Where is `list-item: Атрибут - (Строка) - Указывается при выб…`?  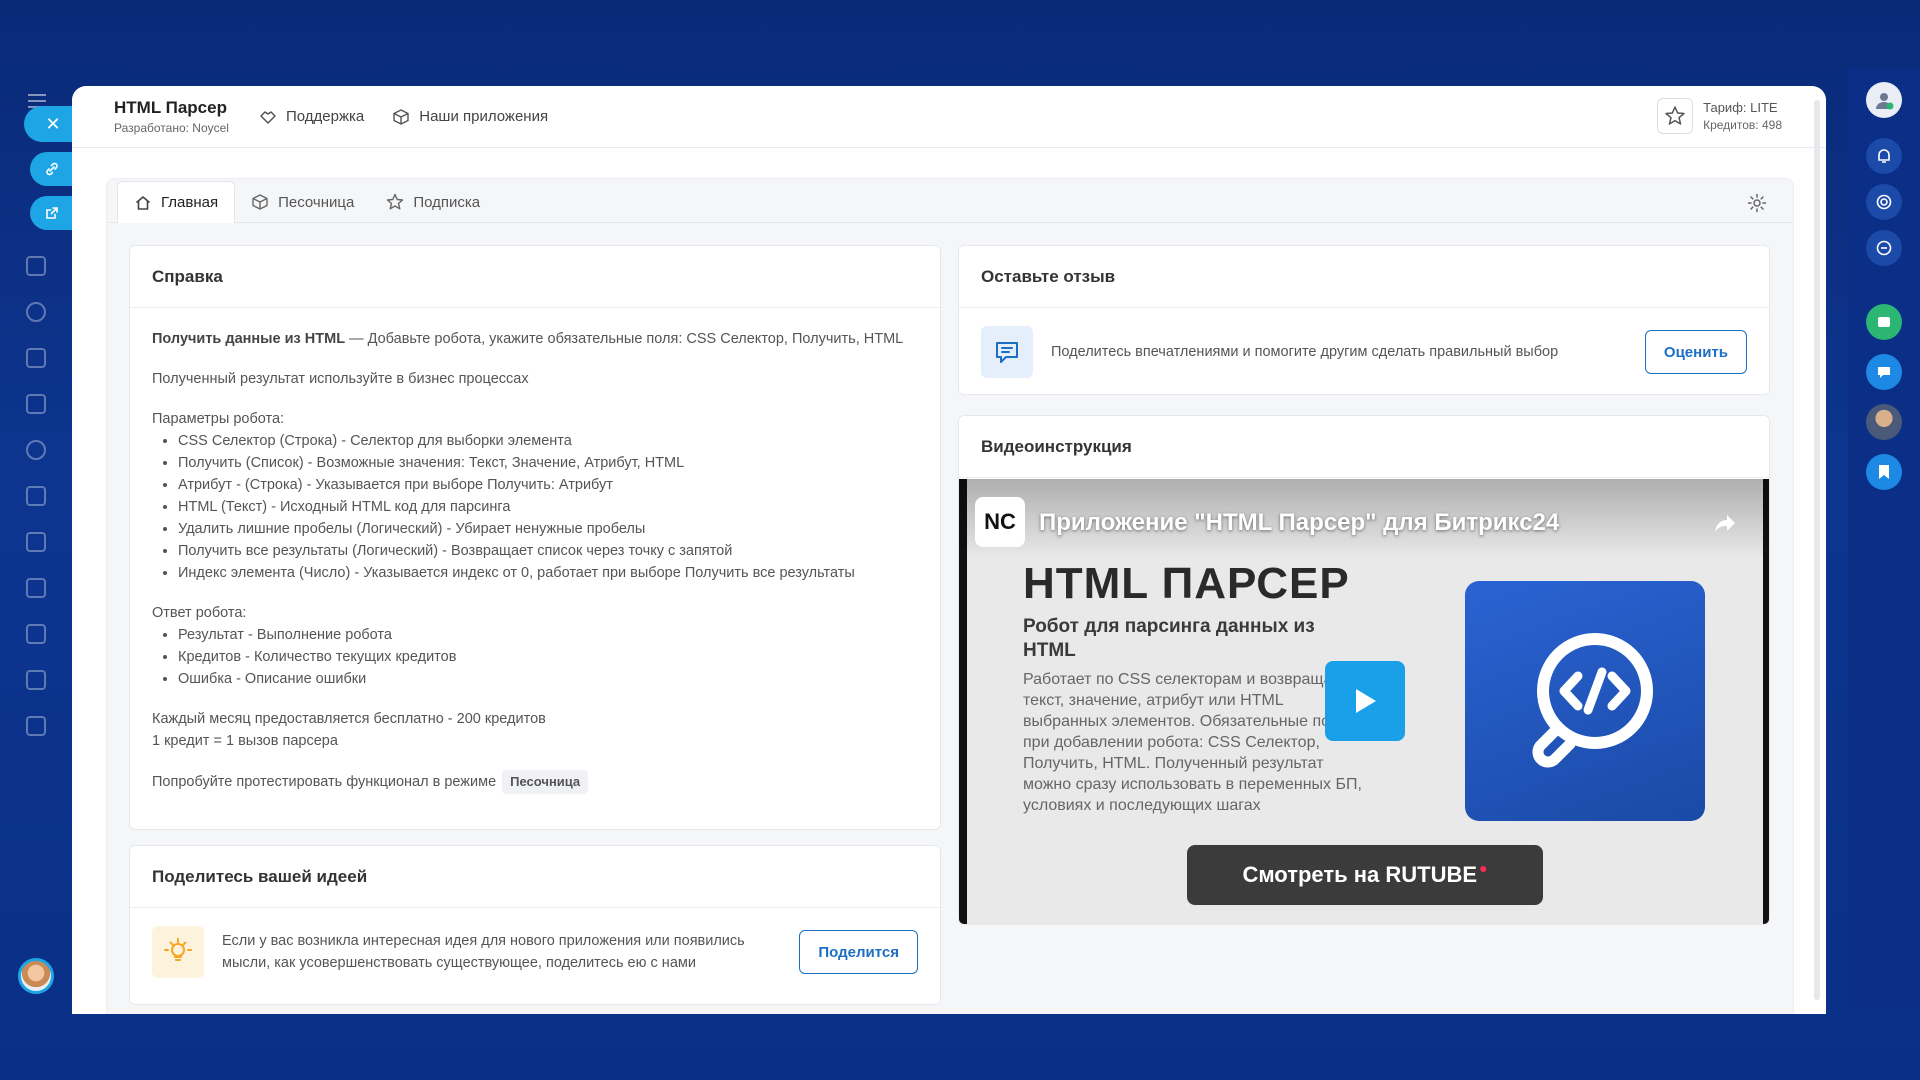
list-item: Атрибут - (Строка) - Указывается при выб… is located at coordinates (548, 485).